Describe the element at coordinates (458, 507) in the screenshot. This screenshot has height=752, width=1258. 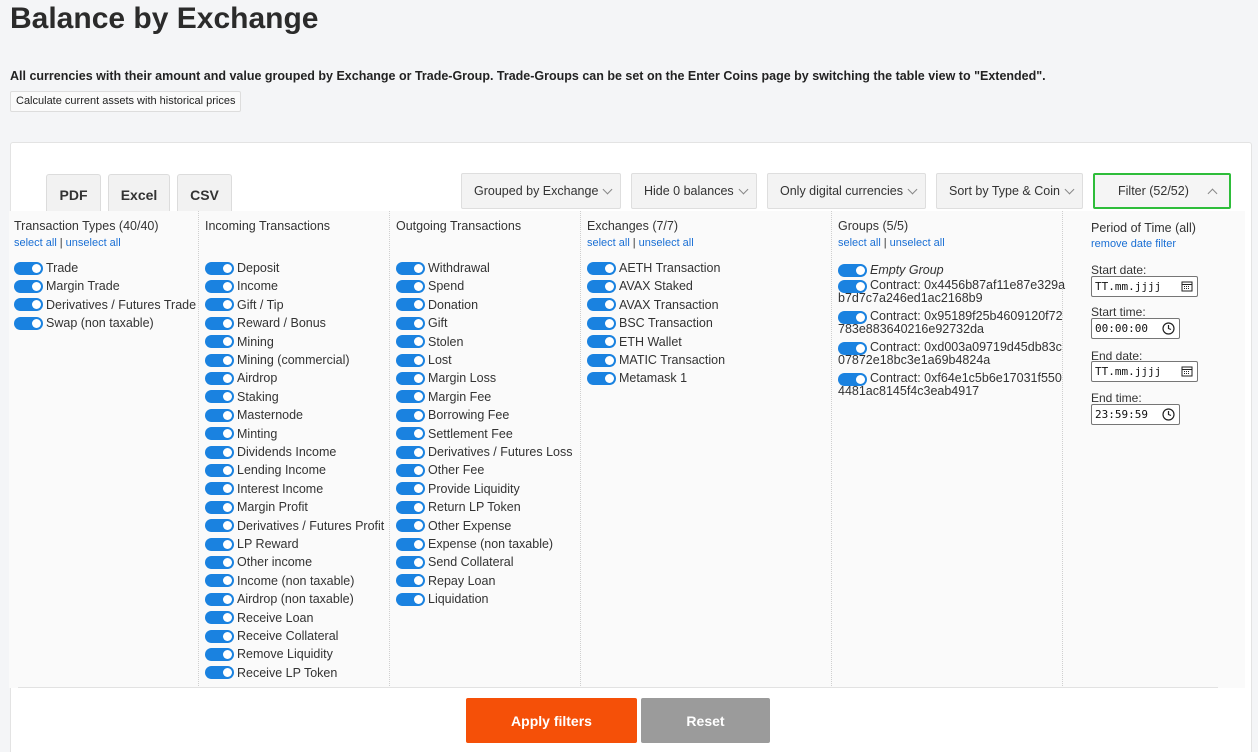
I see `filter-toggle-item: Return LP Token` at that location.